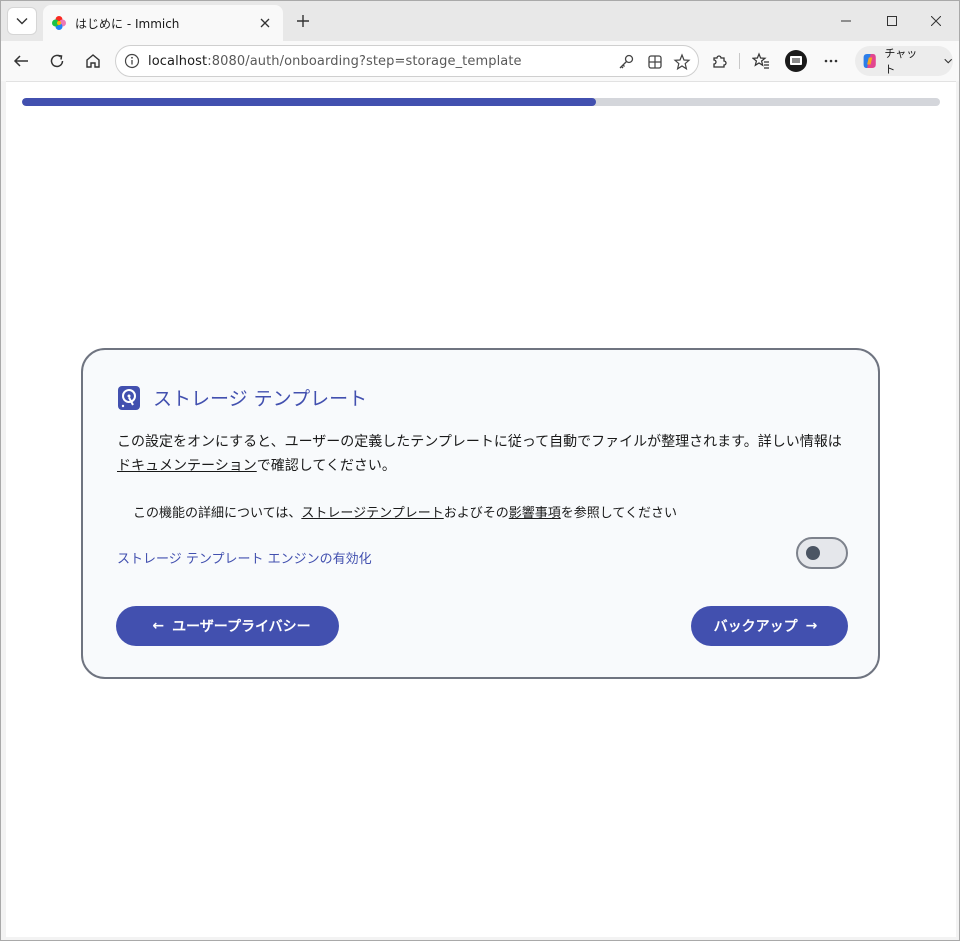 The width and height of the screenshot is (960, 941). What do you see at coordinates (309, 102) in the screenshot?
I see `progress-fill` at bounding box center [309, 102].